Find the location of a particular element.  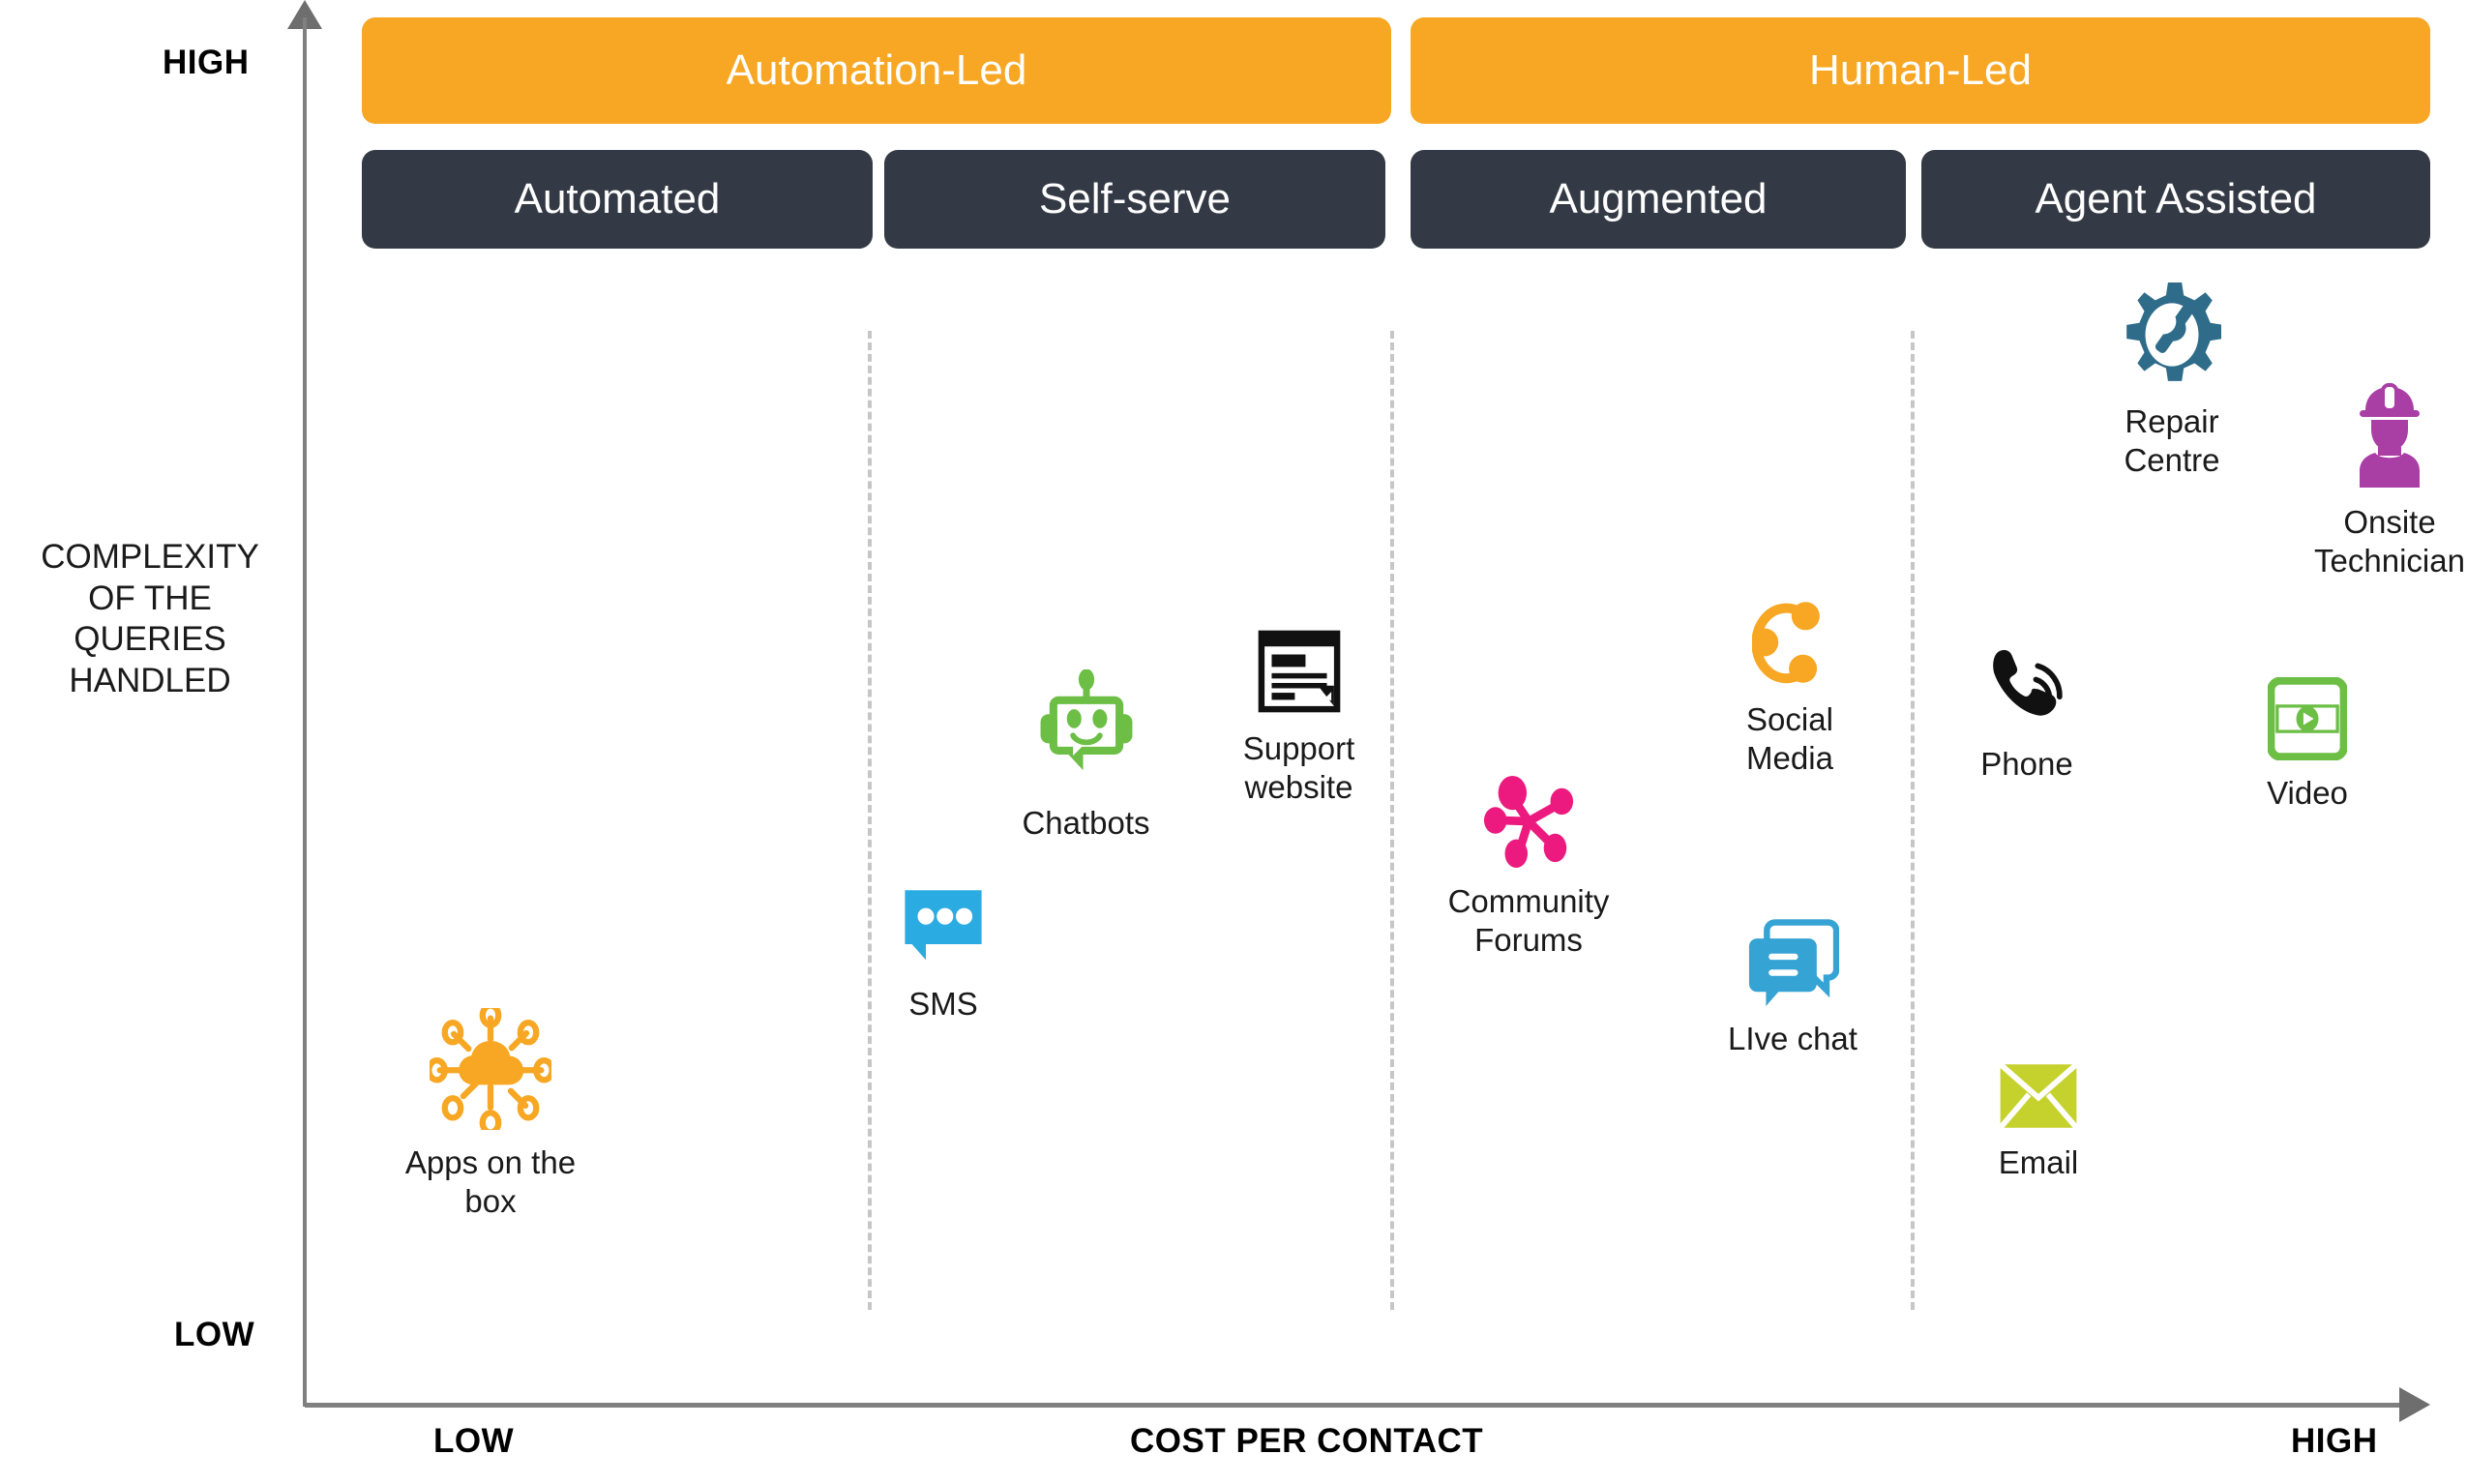

item-label: Onsite Technician is located at coordinates (2389, 541).